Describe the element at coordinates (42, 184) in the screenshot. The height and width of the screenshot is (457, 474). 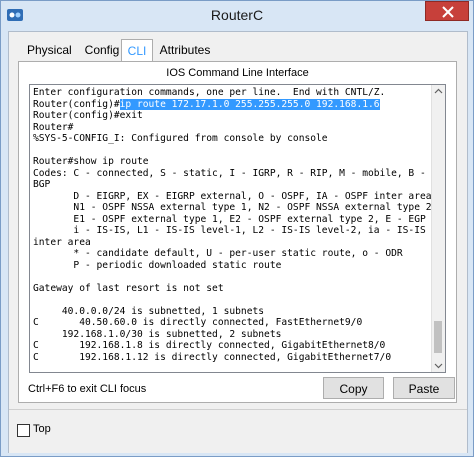
I see `terminal-line: BGP` at that location.